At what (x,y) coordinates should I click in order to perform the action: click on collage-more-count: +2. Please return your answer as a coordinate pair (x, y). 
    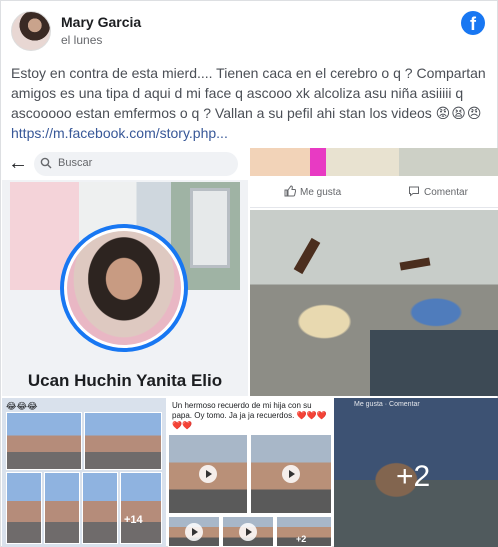
    Looking at the image, I should click on (301, 539).